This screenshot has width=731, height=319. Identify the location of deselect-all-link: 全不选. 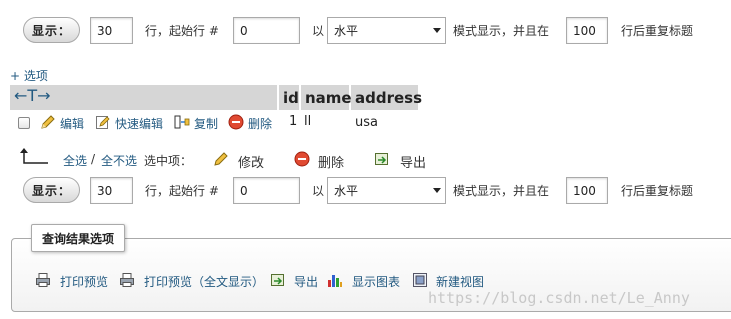
(119, 160).